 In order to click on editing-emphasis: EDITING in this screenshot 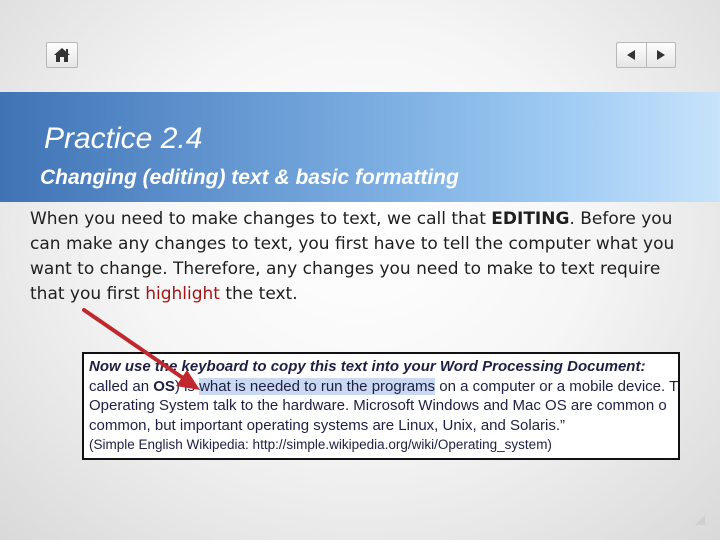, I will do `click(530, 219)`.